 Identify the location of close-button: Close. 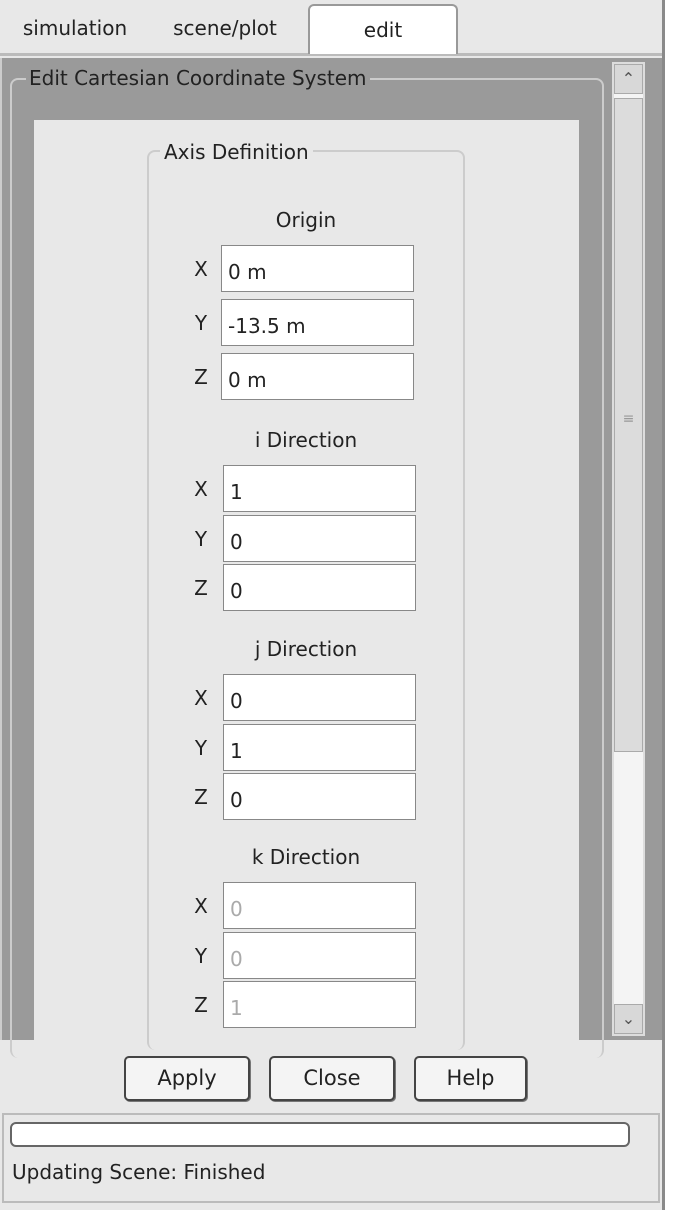
(332, 1078).